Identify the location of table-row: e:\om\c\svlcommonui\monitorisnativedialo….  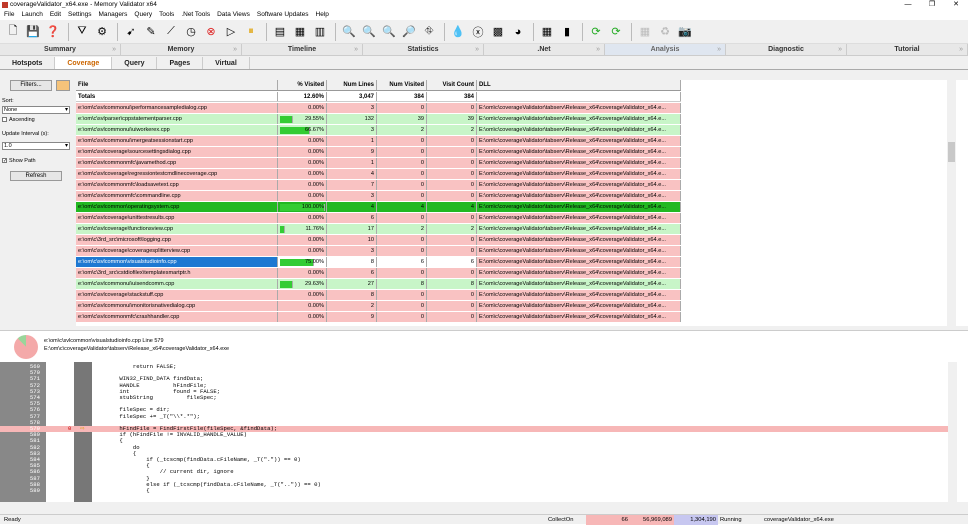
(378, 306).